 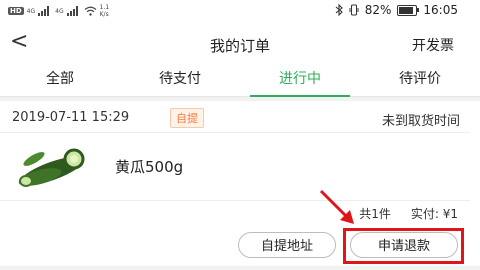 What do you see at coordinates (104, 11) in the screenshot?
I see `network-speed: 1.1 K/s` at bounding box center [104, 11].